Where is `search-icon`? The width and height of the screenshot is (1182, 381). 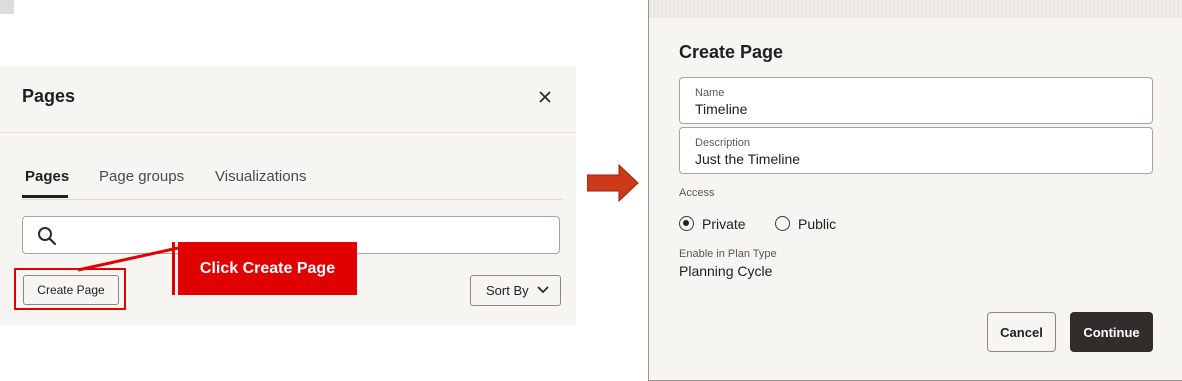
search-icon is located at coordinates (47, 236).